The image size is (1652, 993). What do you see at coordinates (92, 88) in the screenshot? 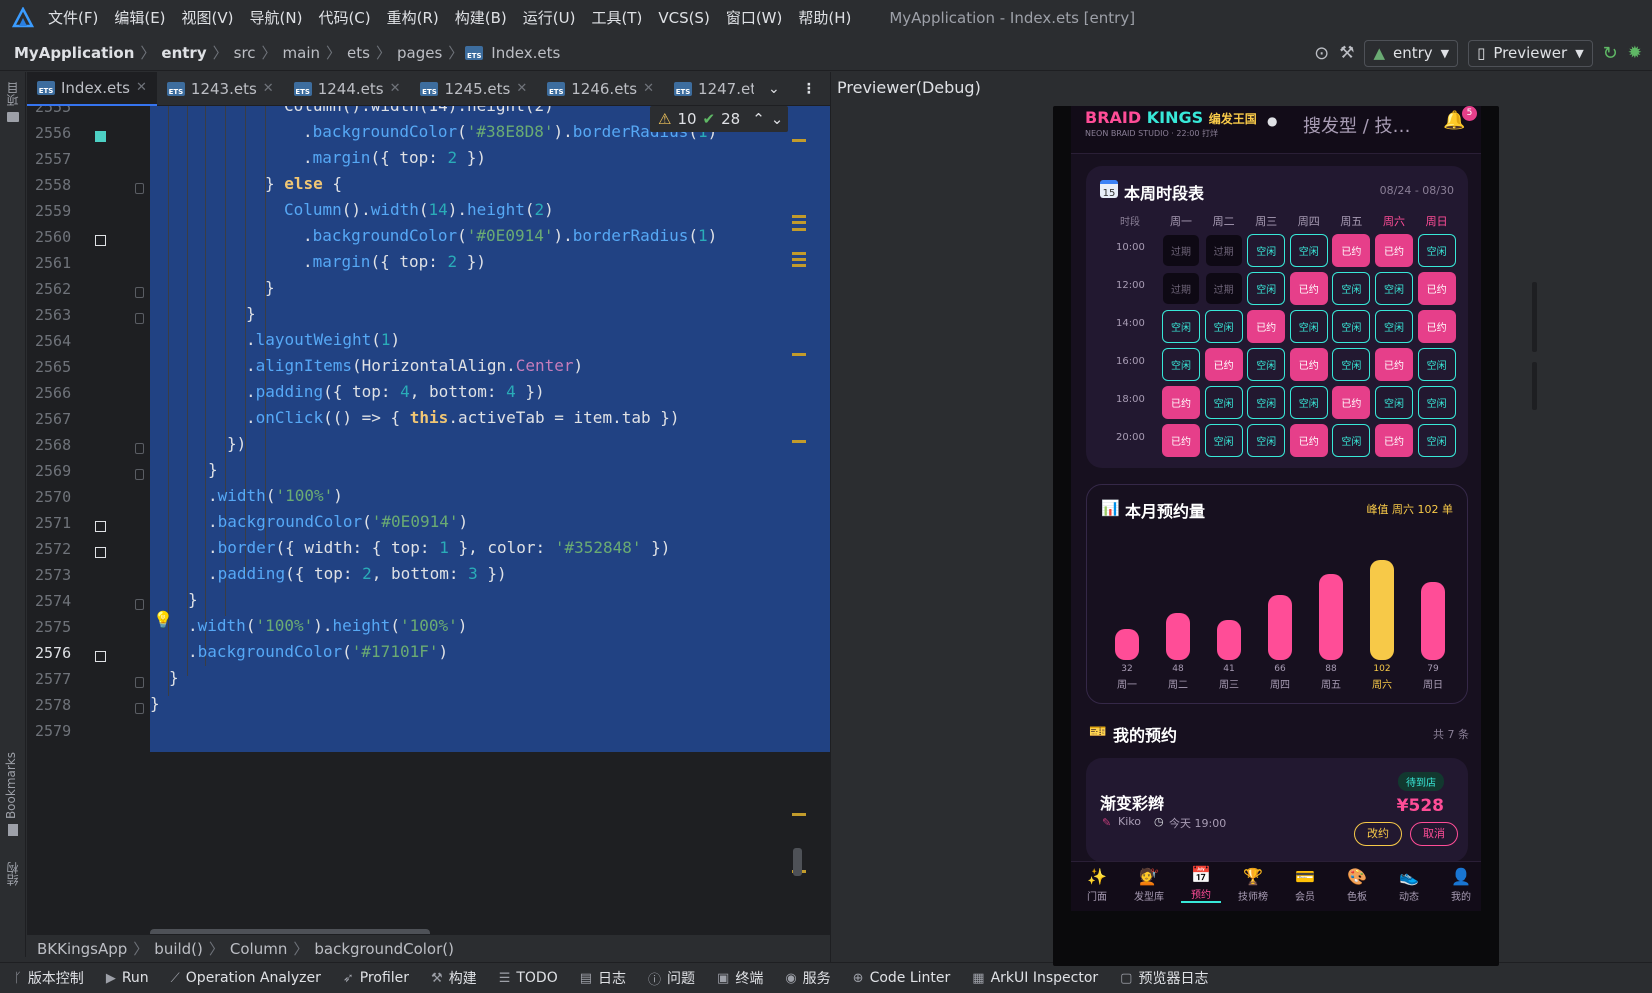
I see `tab-index-ets: ETS Index.ets ✕` at bounding box center [92, 88].